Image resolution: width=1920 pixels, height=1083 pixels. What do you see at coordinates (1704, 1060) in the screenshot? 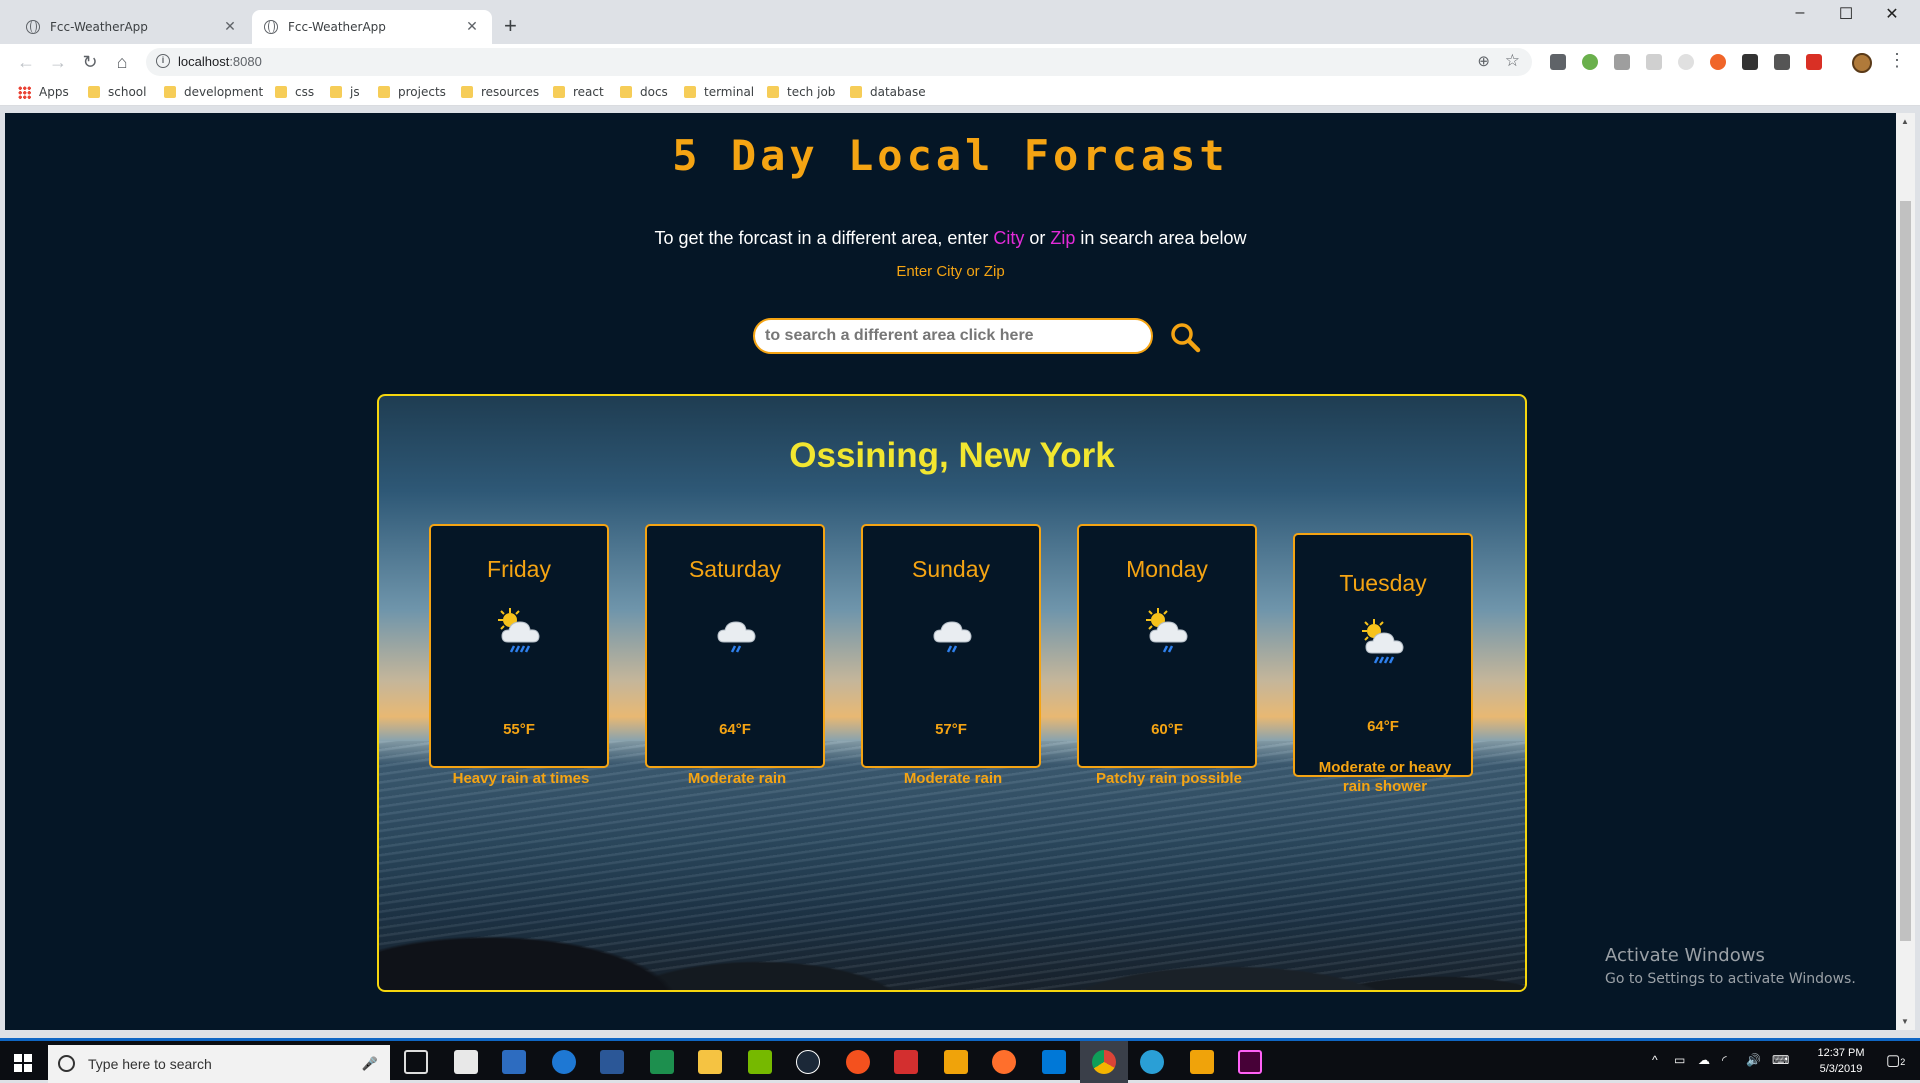
I see `onedrive-icon: ☁` at bounding box center [1704, 1060].